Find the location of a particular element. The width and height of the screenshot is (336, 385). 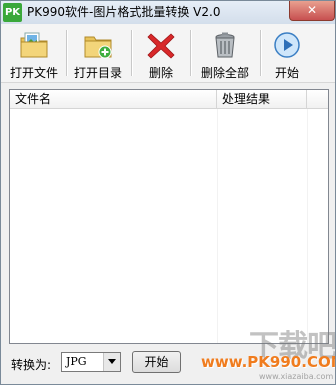

list-header: 文件名 处理结果 is located at coordinates (169, 99).